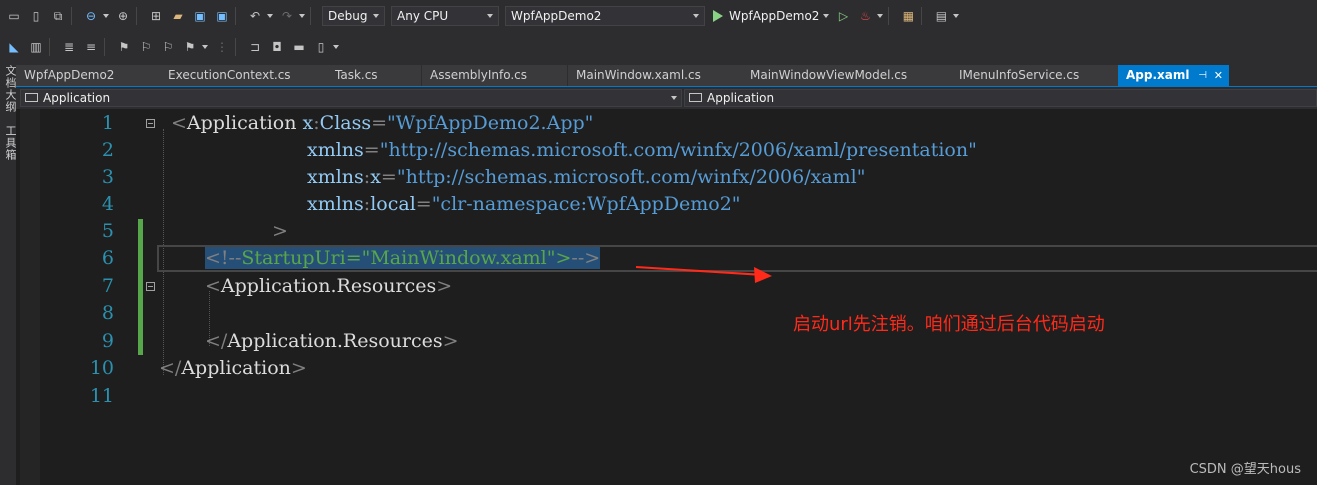 This screenshot has width=1317, height=485. I want to click on code-line-7: <Application.Resources>, so click(329, 286).